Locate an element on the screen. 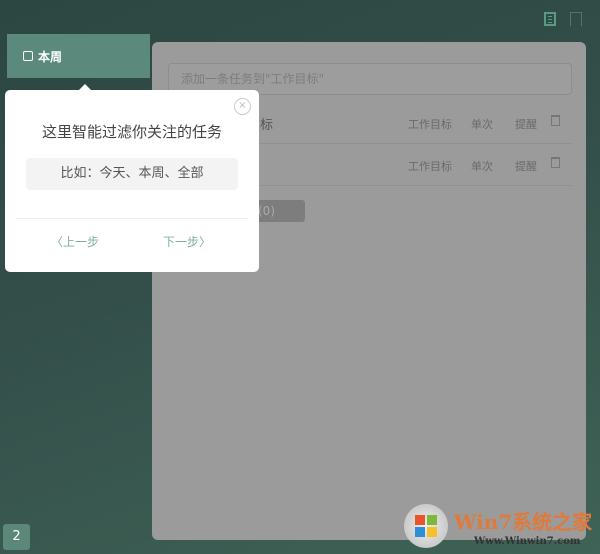  task-title: 标 is located at coordinates (267, 125).